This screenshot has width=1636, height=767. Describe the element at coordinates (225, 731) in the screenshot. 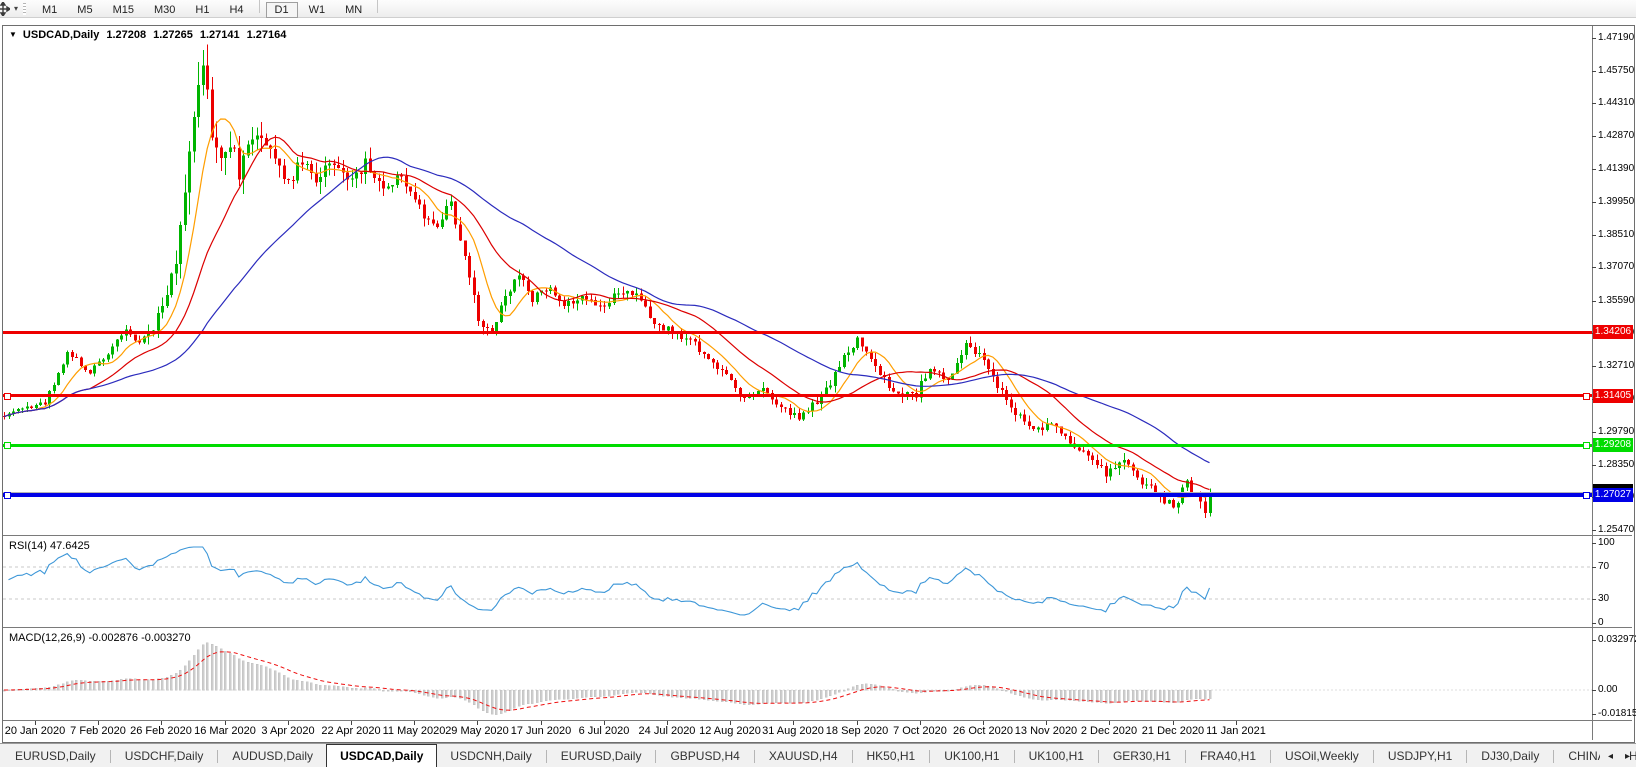

I see `date-tick-label: 16 Mar 2020` at that location.